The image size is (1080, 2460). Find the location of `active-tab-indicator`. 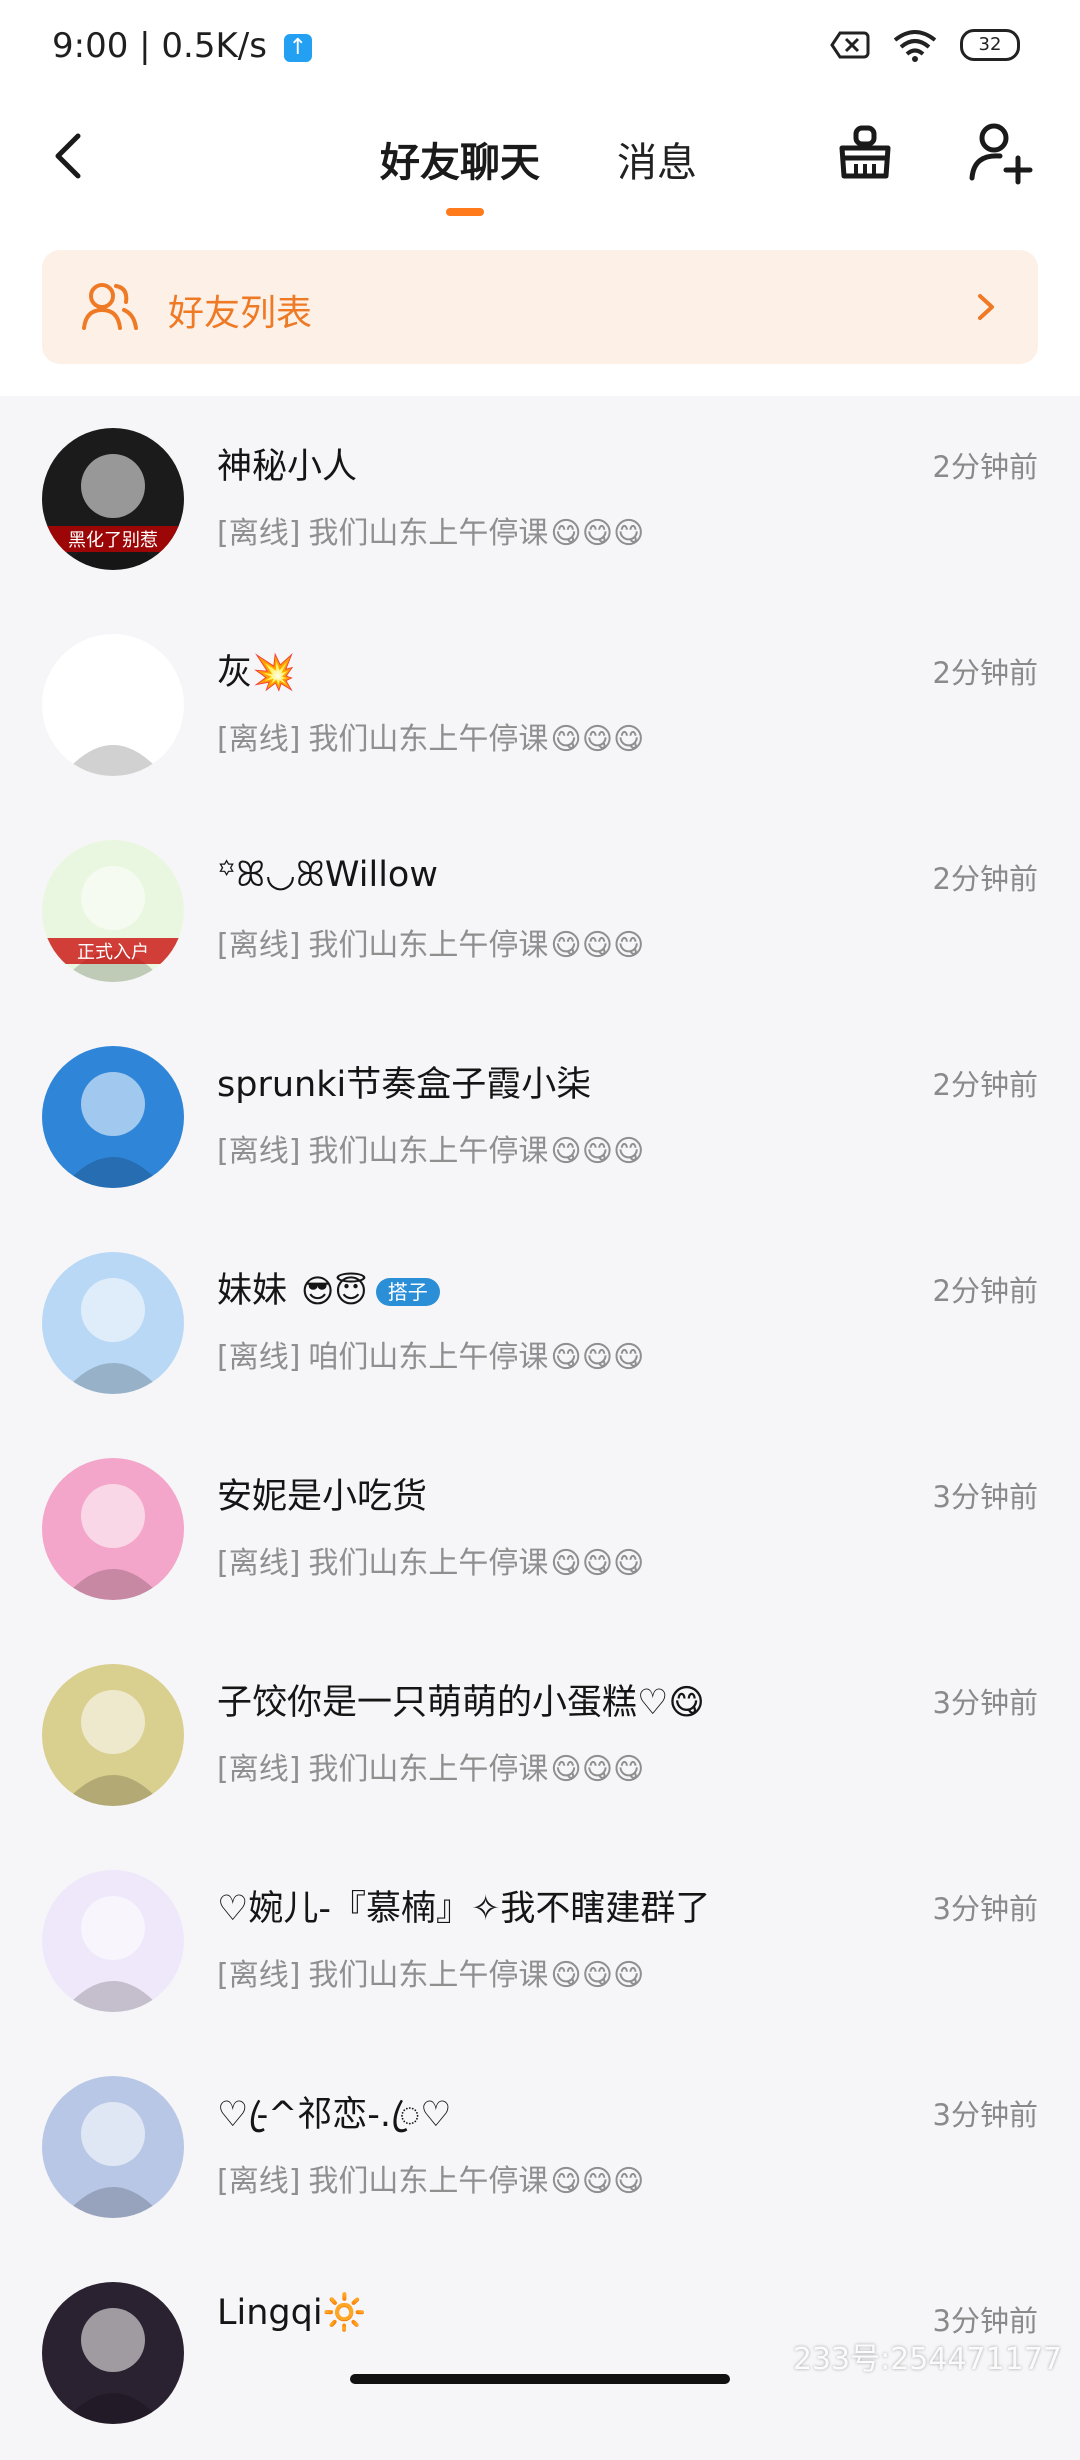

active-tab-indicator is located at coordinates (465, 212).